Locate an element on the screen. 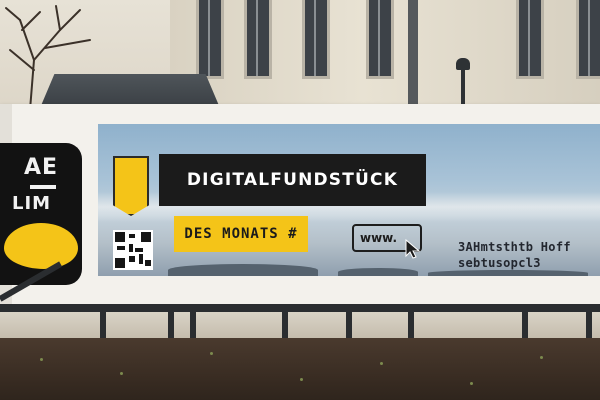  banner-title: DIGITALFUNDSTÜCK is located at coordinates (292, 180).